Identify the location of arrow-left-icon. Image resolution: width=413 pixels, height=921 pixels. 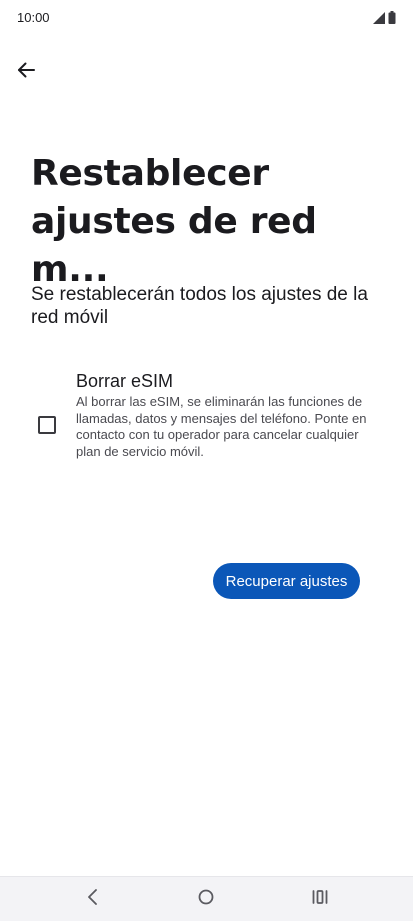
(26, 72).